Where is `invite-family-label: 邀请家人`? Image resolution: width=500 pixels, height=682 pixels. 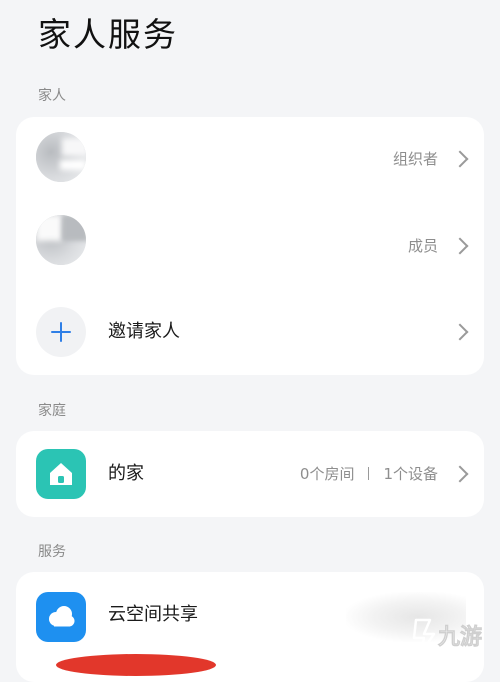
invite-family-label: 邀请家人 is located at coordinates (144, 331).